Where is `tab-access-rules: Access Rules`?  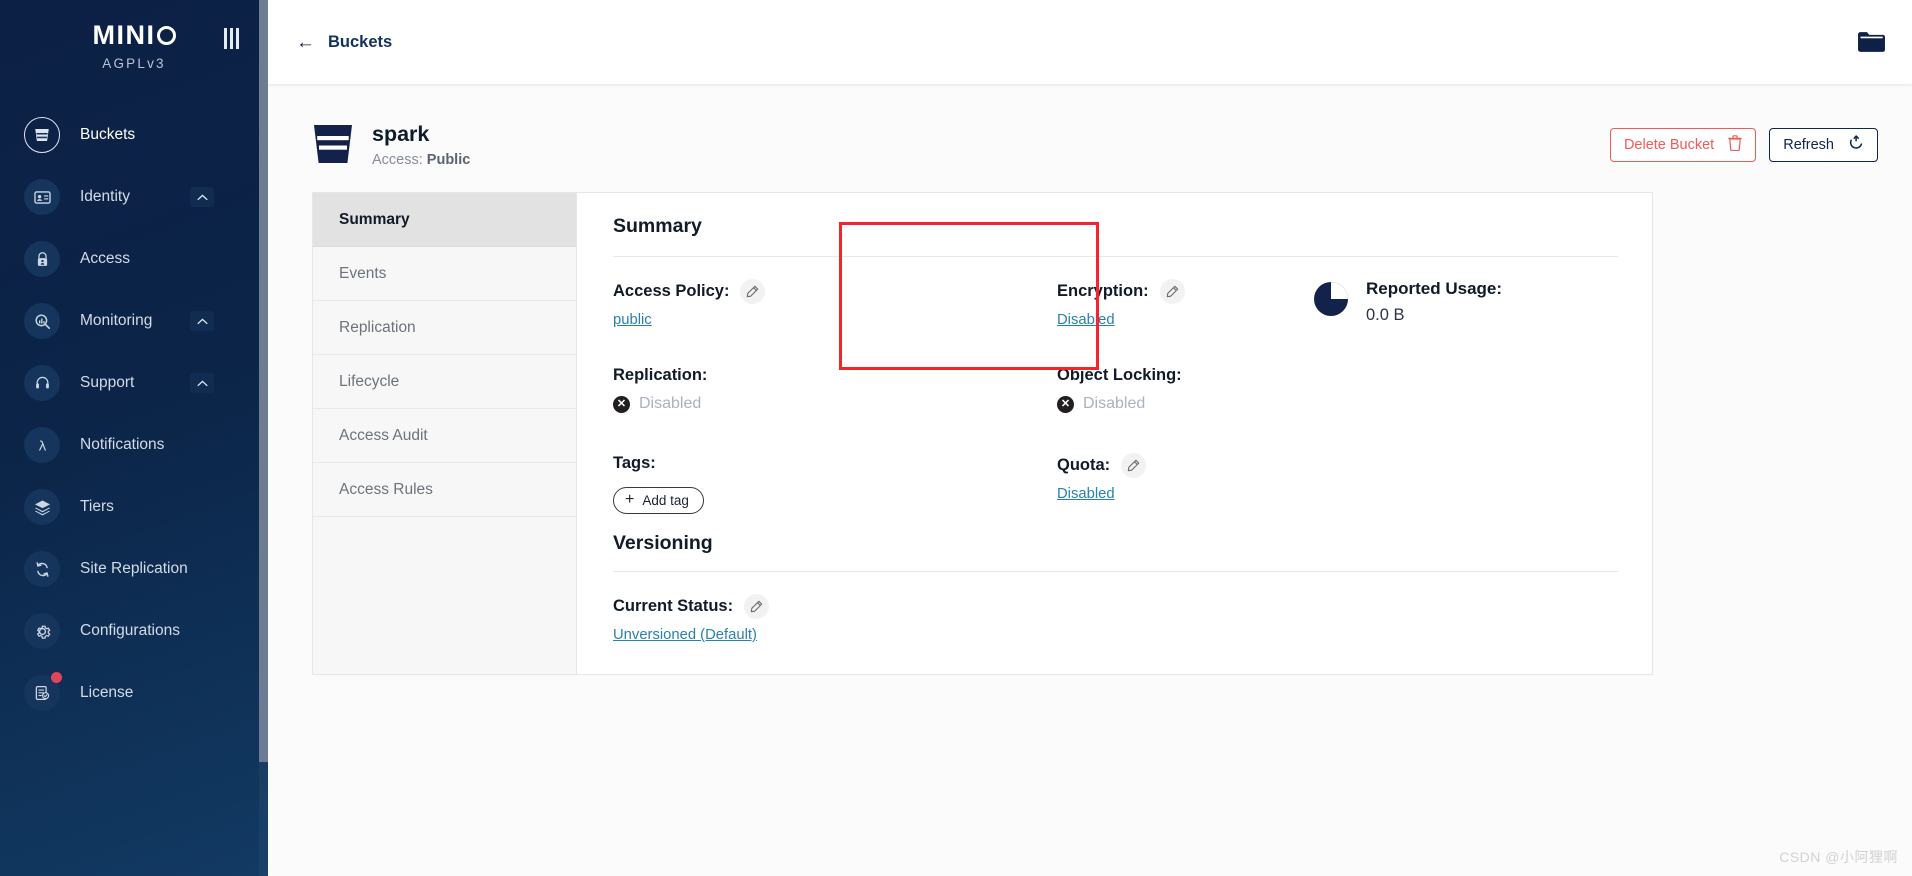
tab-access-rules: Access Rules is located at coordinates (444, 490).